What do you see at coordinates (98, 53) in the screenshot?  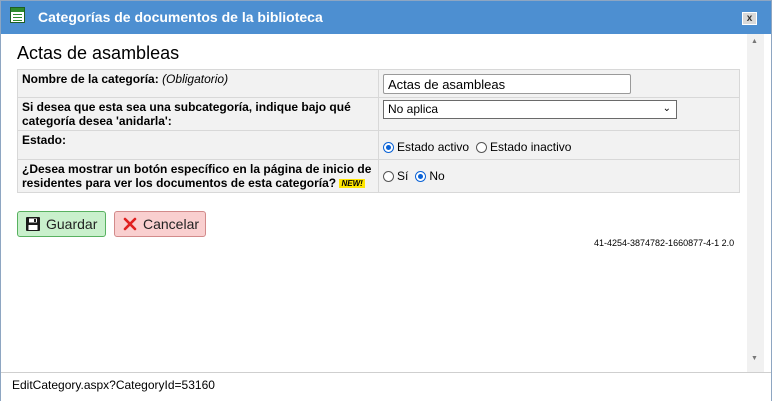 I see `page-title: Actas de asambleas` at bounding box center [98, 53].